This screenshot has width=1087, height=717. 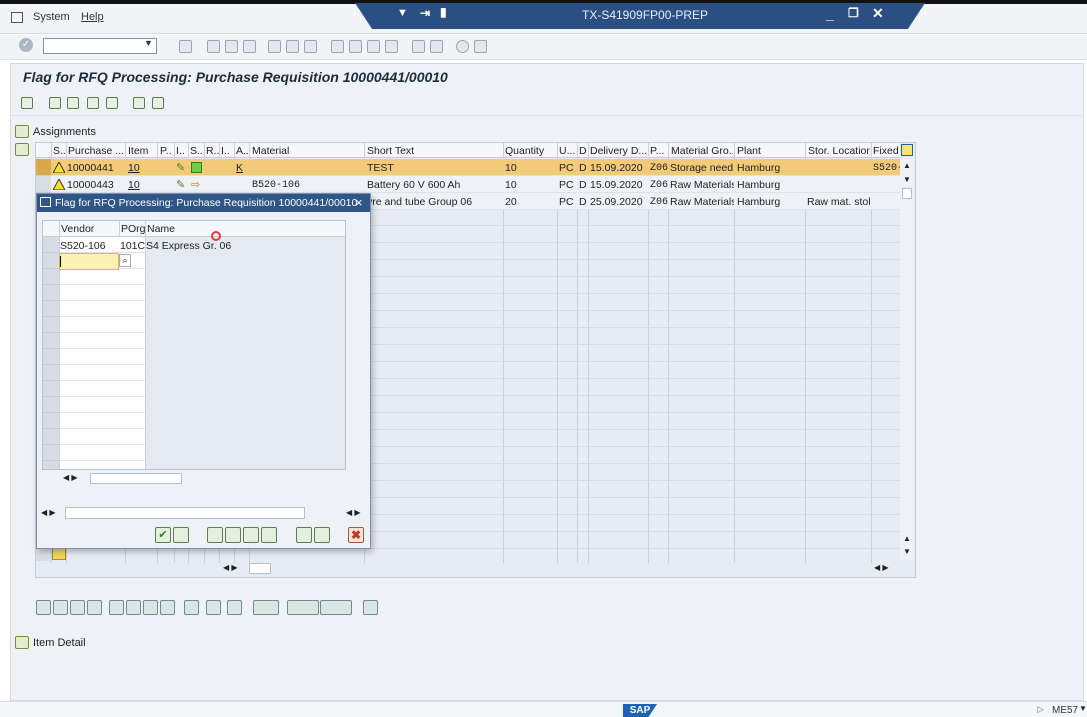 What do you see at coordinates (269, 535) in the screenshot?
I see `dialog-last-button` at bounding box center [269, 535].